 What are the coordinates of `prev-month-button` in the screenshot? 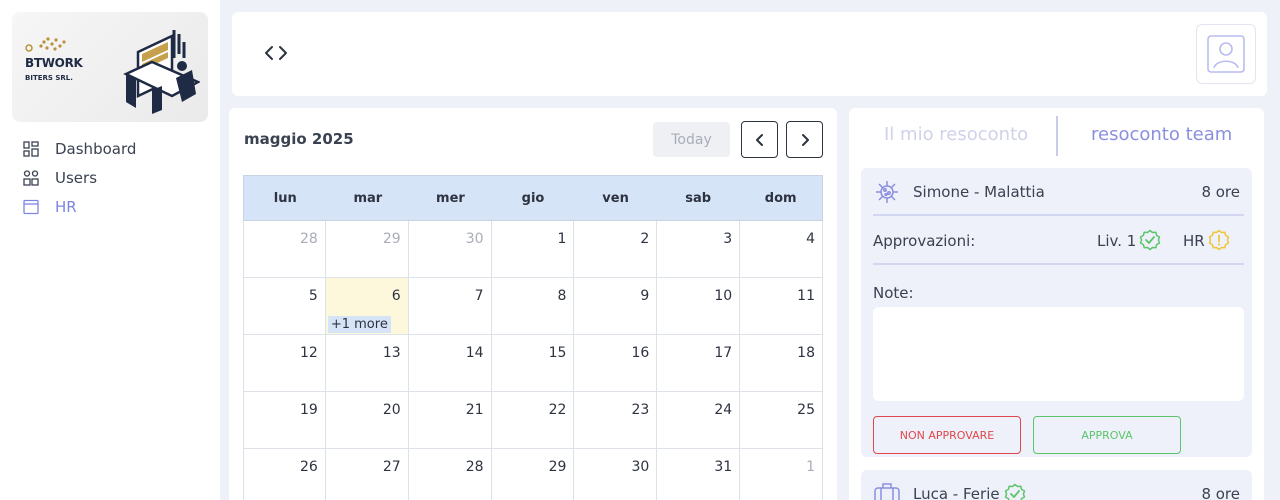 It's located at (759, 139).